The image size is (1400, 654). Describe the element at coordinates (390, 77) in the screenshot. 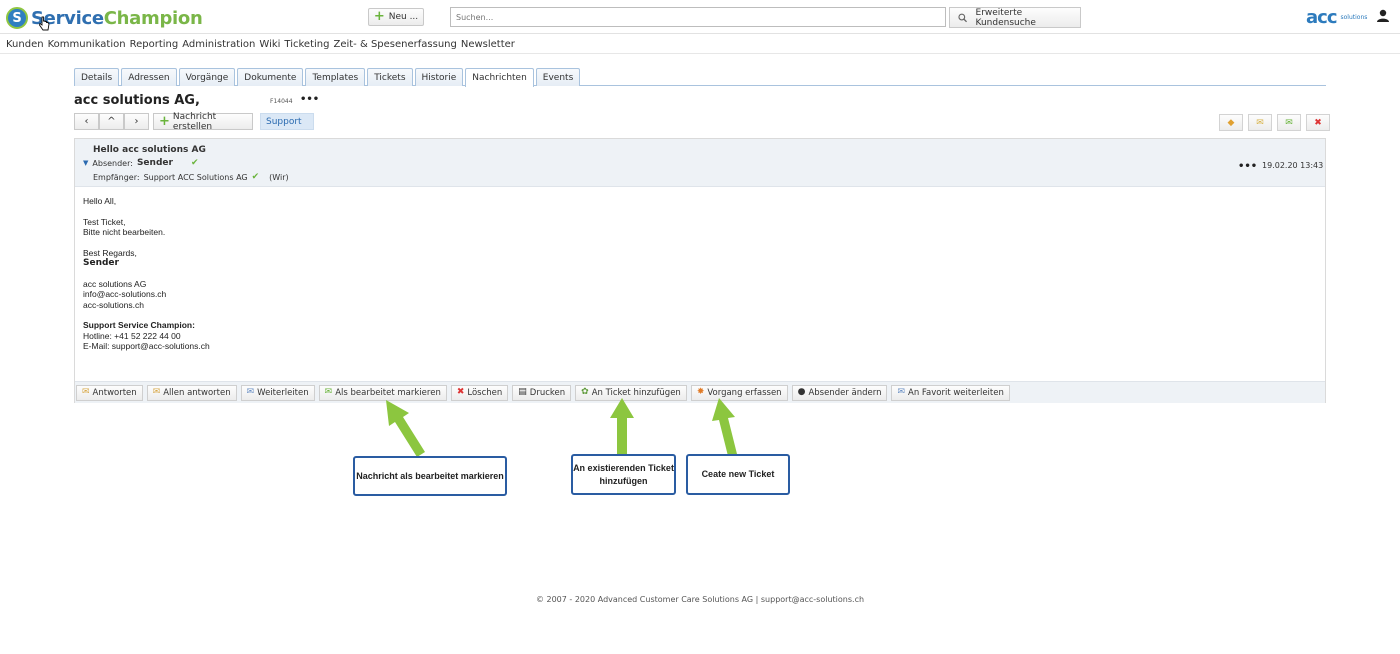

I see `tab-tickets: Tickets` at that location.